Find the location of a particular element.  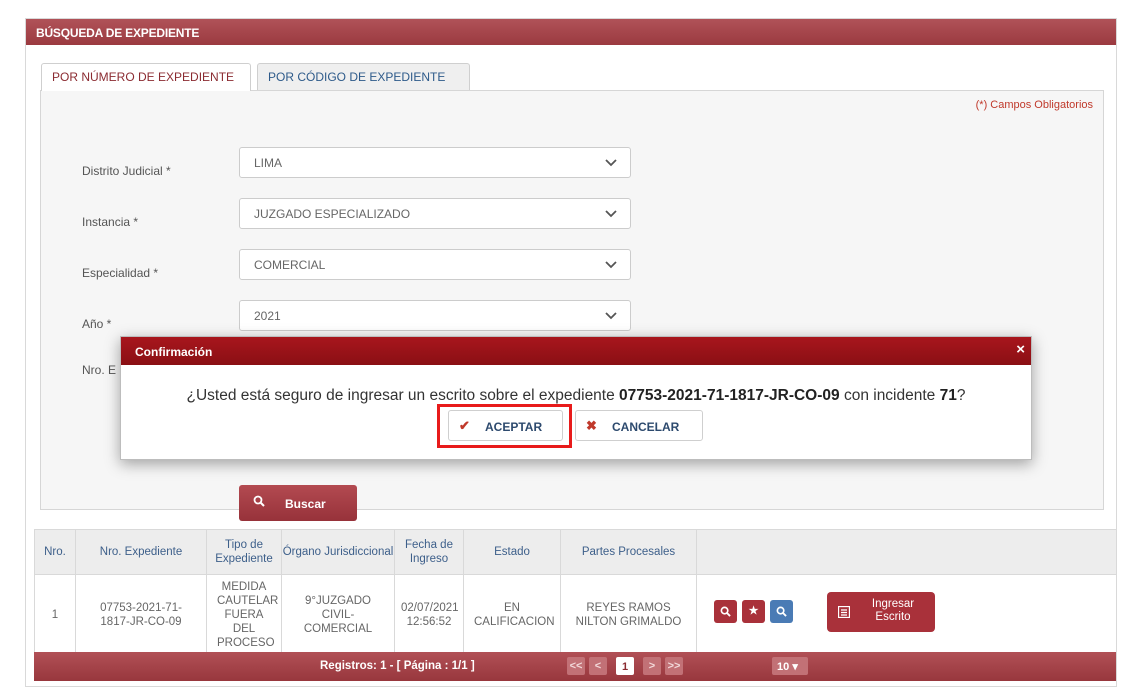

message-incidente: 71 is located at coordinates (948, 395).